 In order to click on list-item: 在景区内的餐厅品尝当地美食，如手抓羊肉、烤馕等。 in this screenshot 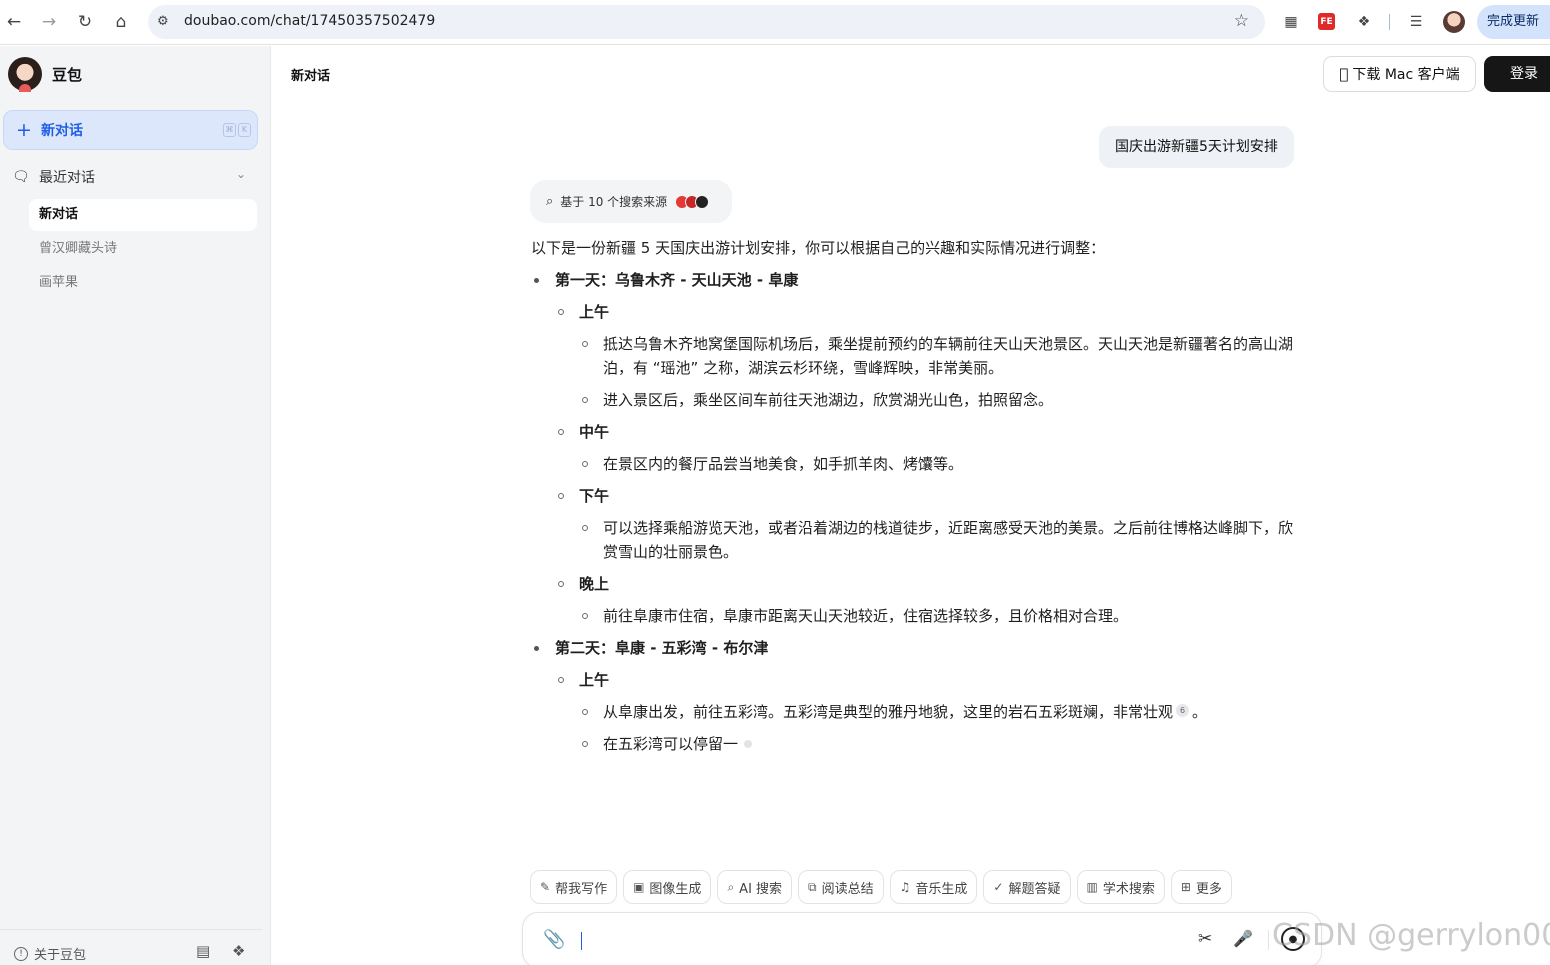, I will do `click(916, 464)`.